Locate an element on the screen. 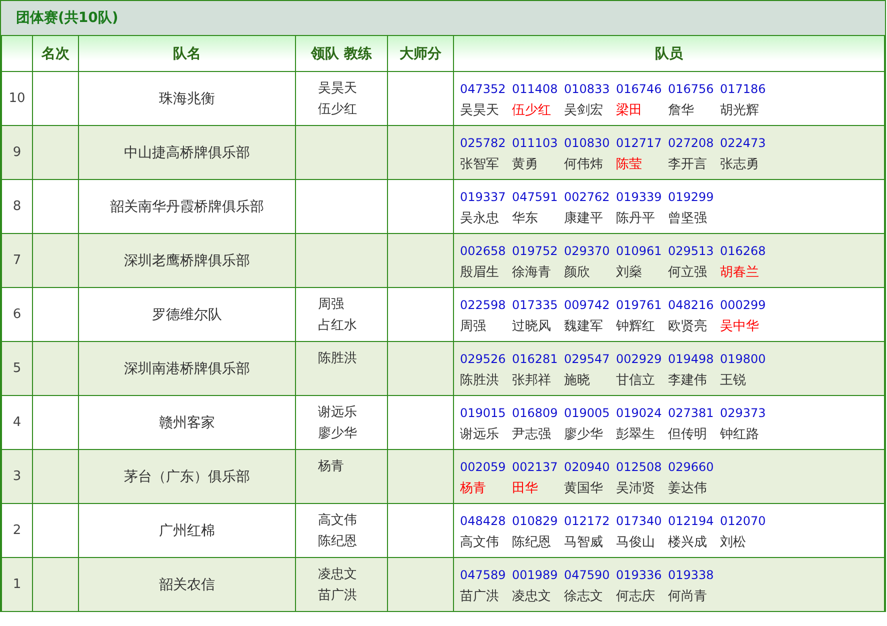 This screenshot has height=626, width=887. player-name: 凌忠文 is located at coordinates (532, 597).